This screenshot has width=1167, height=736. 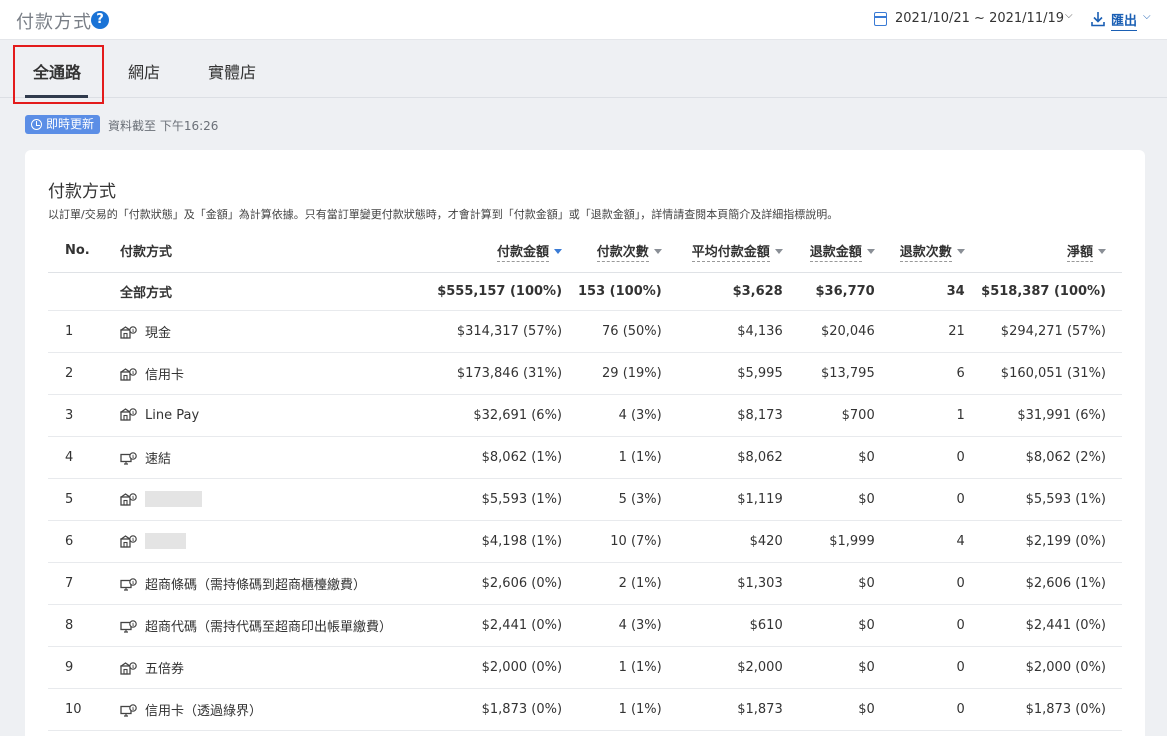 What do you see at coordinates (100, 20) in the screenshot?
I see `help-icon: ?` at bounding box center [100, 20].